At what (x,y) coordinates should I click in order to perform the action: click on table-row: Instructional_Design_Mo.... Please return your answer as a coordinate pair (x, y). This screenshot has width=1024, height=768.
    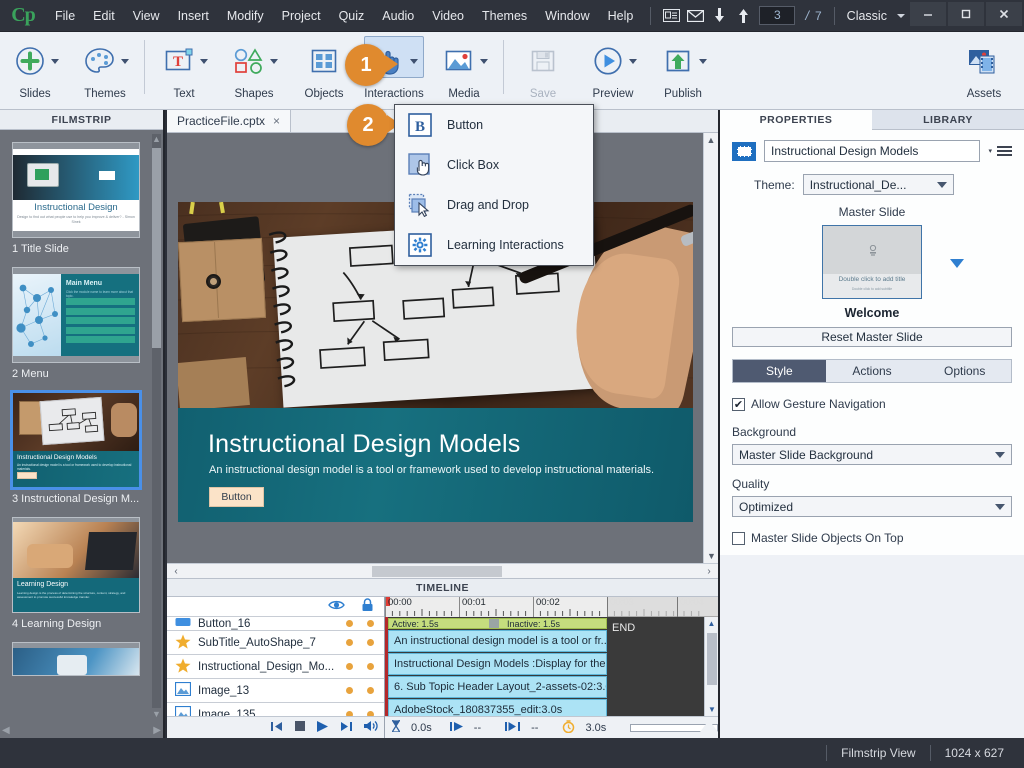
    Looking at the image, I should click on (275, 667).